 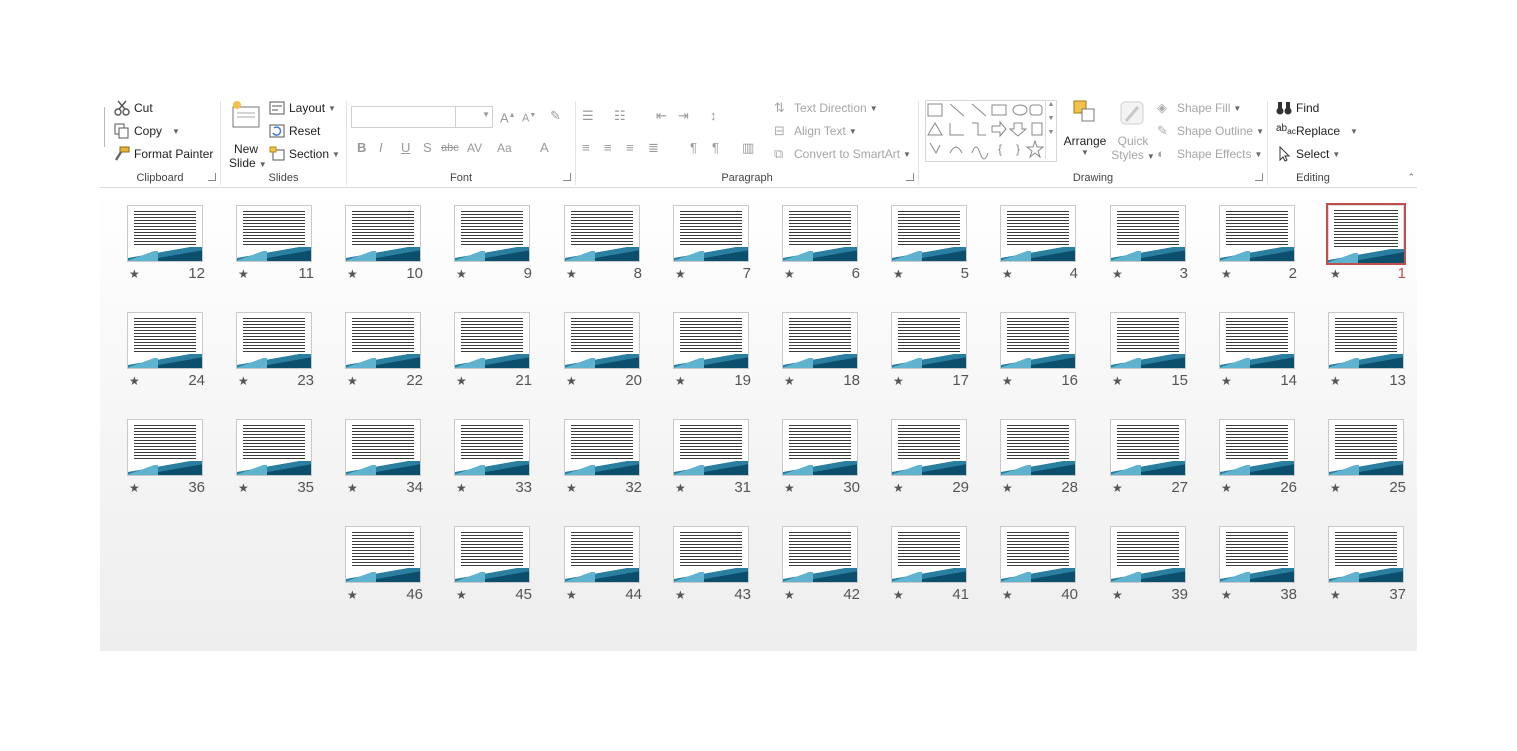 What do you see at coordinates (1317, 131) in the screenshot?
I see `replace-button: abac Replace ▼` at bounding box center [1317, 131].